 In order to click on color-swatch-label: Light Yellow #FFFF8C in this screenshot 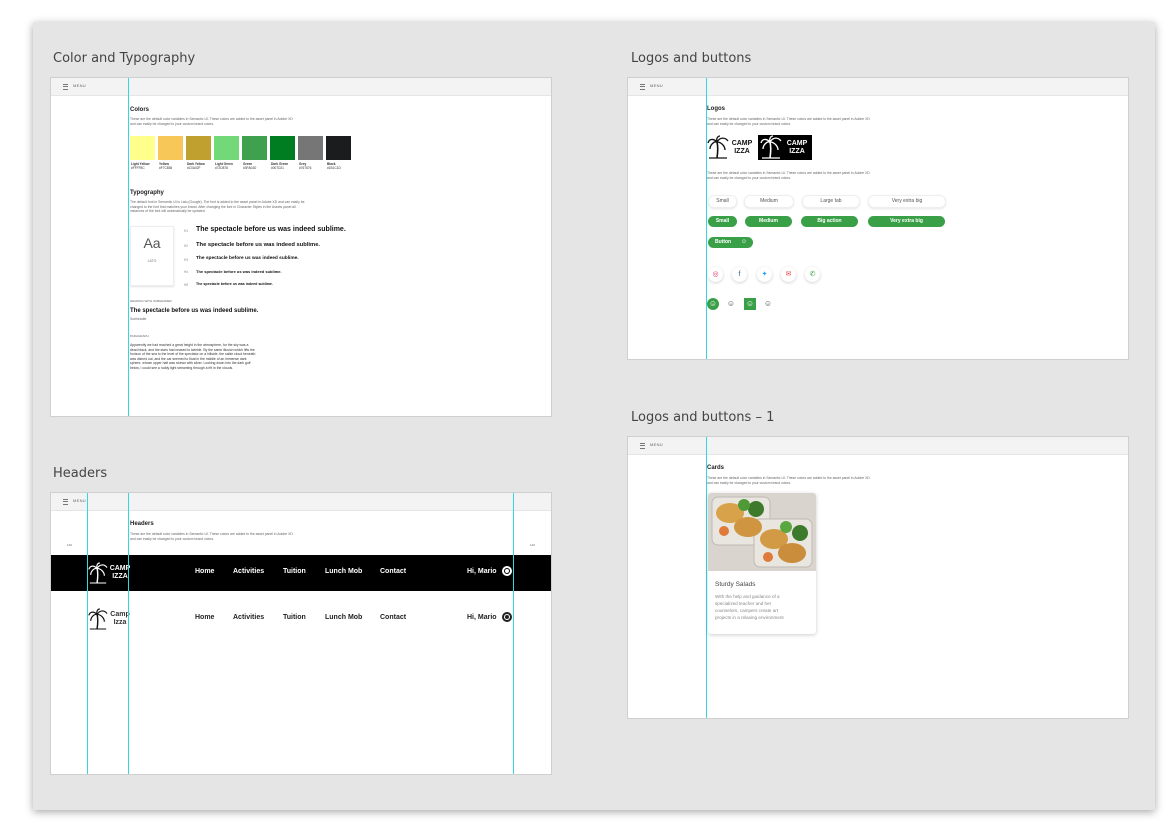, I will do `click(140, 166)`.